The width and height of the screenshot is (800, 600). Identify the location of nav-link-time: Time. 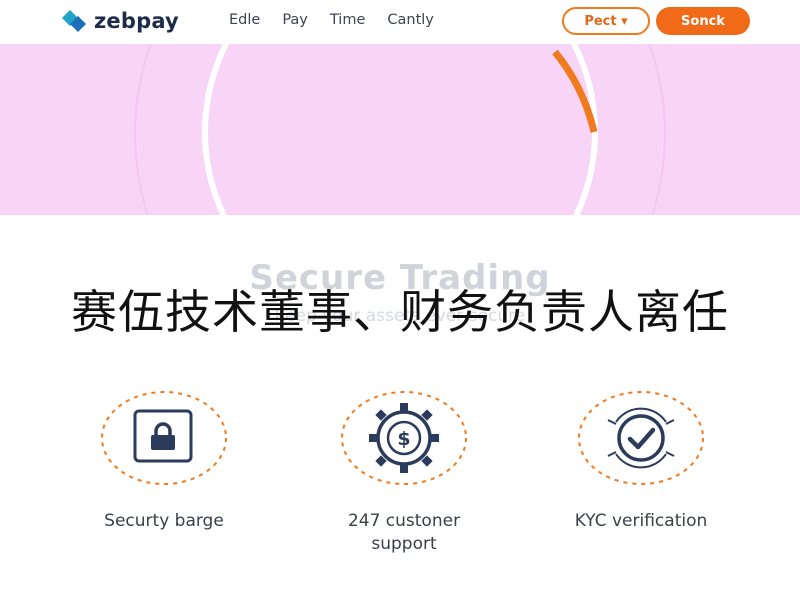
(348, 20).